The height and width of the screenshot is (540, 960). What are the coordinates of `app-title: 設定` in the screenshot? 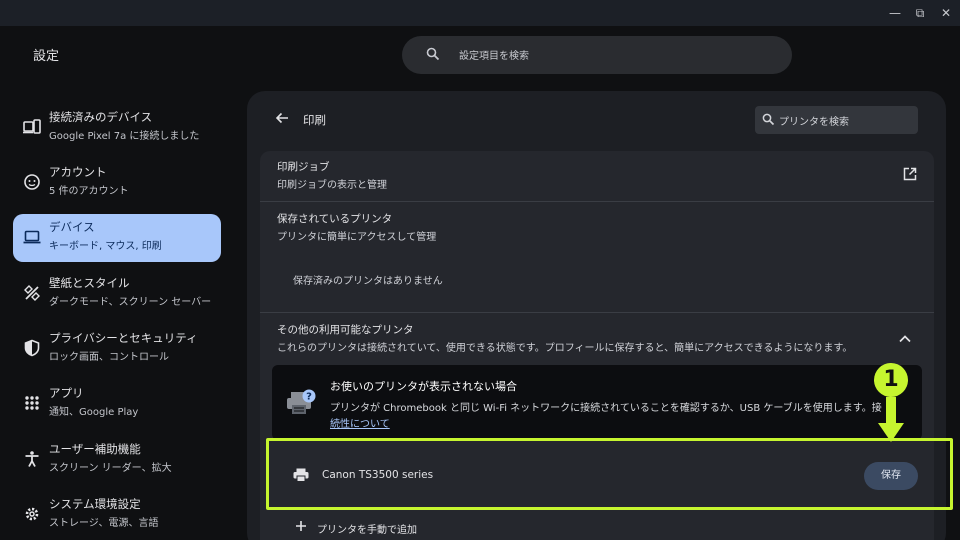 It's located at (46, 56).